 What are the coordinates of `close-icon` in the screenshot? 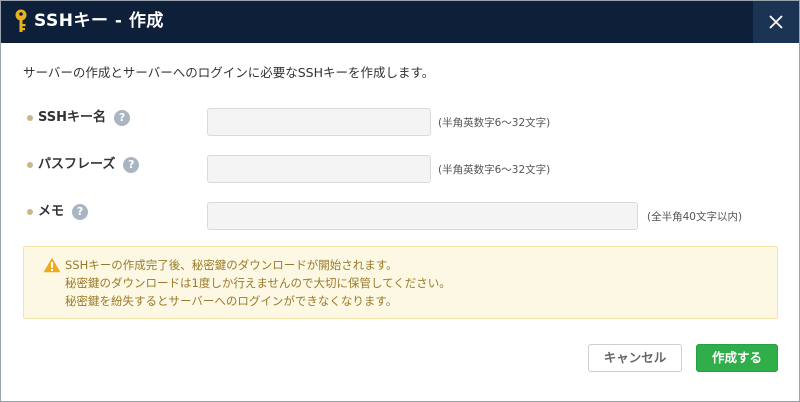 It's located at (776, 22).